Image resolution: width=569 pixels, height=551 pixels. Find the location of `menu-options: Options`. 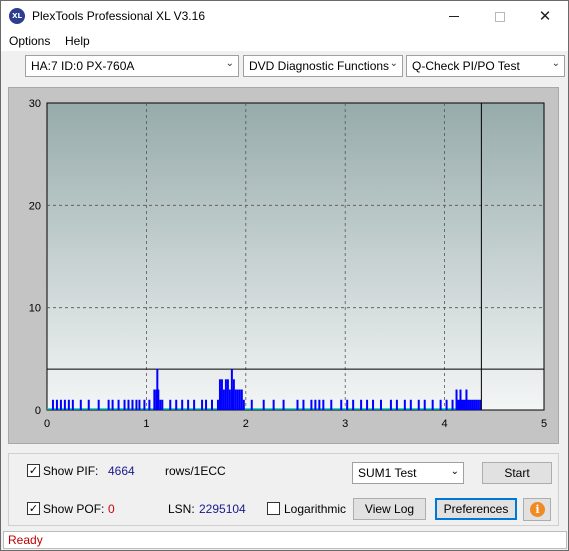

menu-options: Options is located at coordinates (29, 41).